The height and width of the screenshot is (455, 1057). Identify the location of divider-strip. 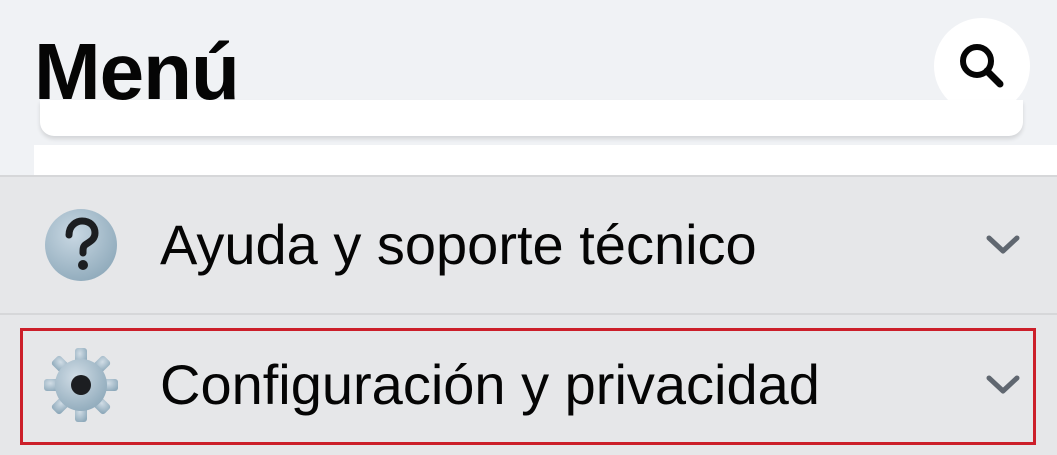
(545, 160).